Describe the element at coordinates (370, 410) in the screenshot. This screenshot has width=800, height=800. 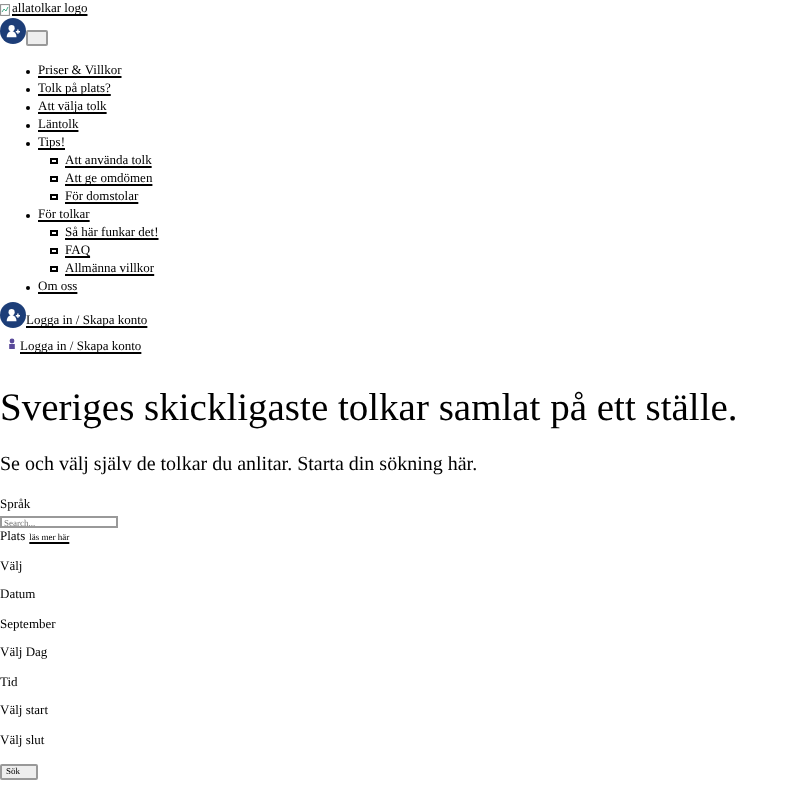
I see `hero-title: Sveriges skickligaste tolkar samlat på ett ställe.` at that location.